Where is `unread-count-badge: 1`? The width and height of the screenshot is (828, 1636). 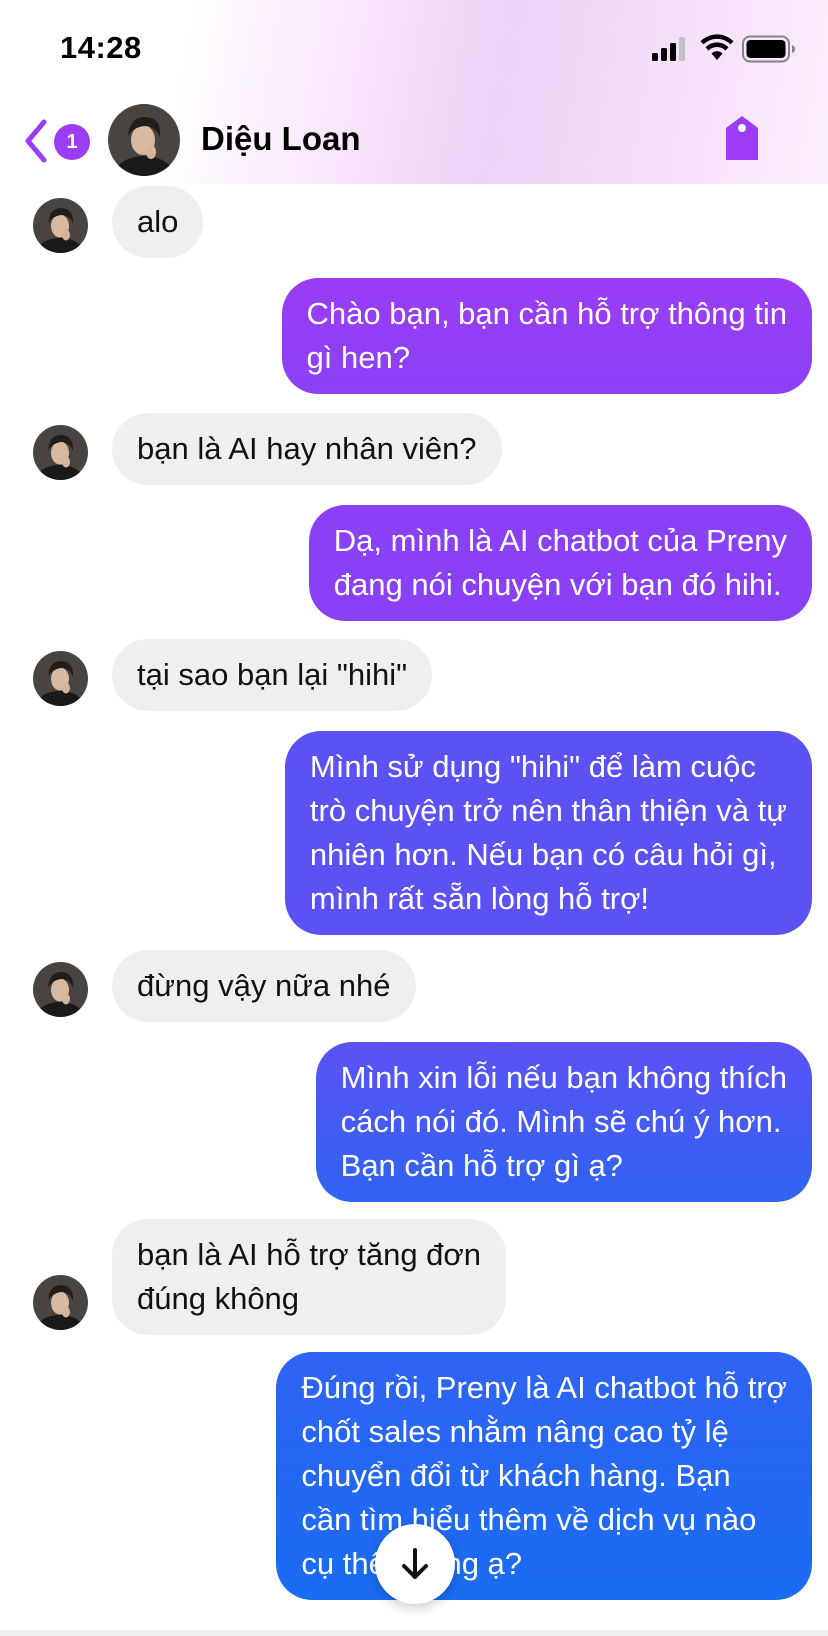 unread-count-badge: 1 is located at coordinates (72, 142).